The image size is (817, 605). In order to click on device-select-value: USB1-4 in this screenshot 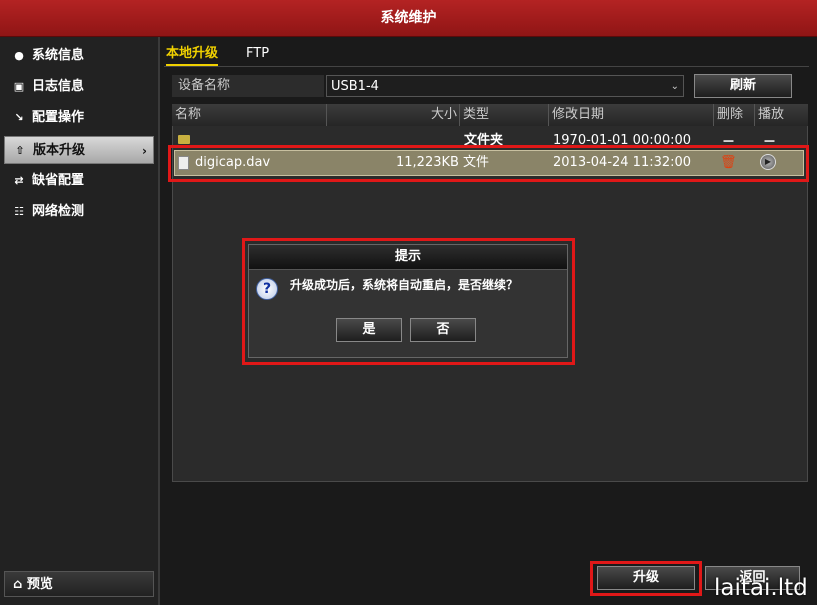, I will do `click(355, 86)`.